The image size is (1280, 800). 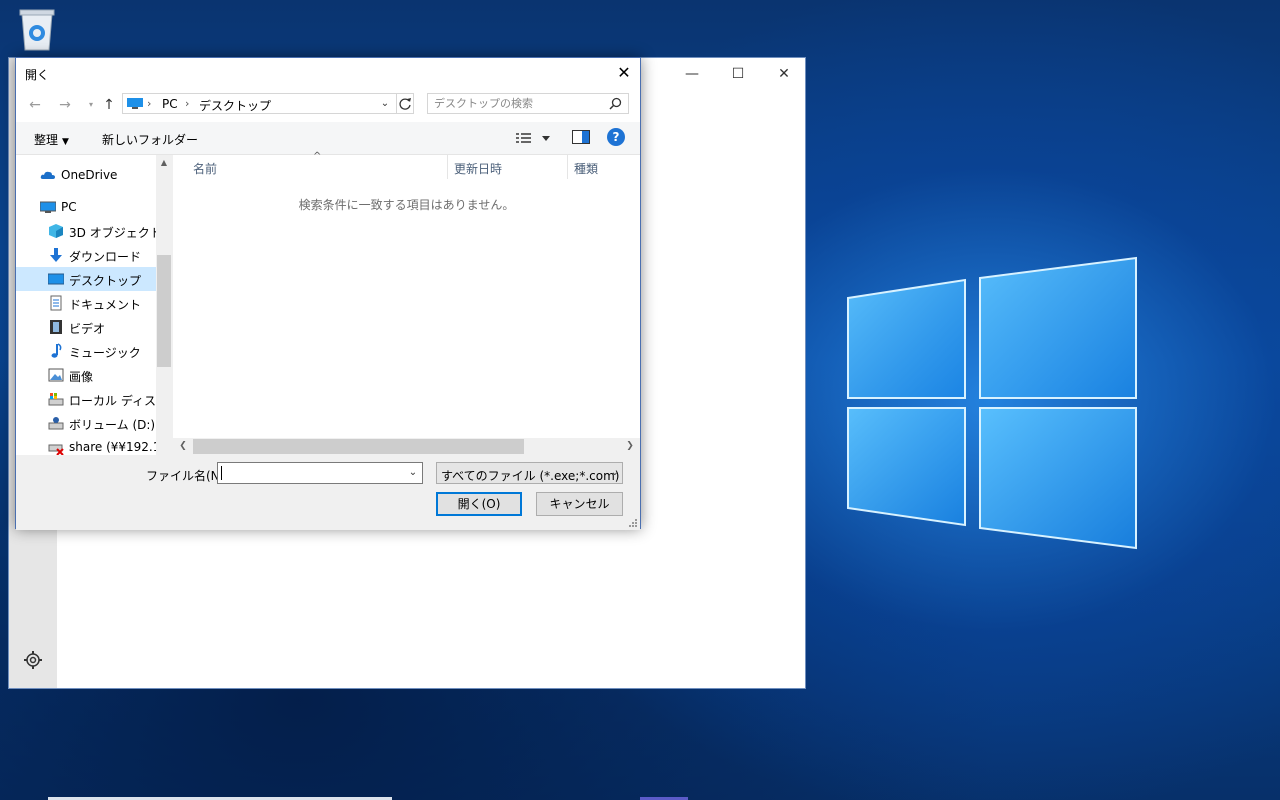 I want to click on bg-minimize-button: —, so click(x=692, y=76).